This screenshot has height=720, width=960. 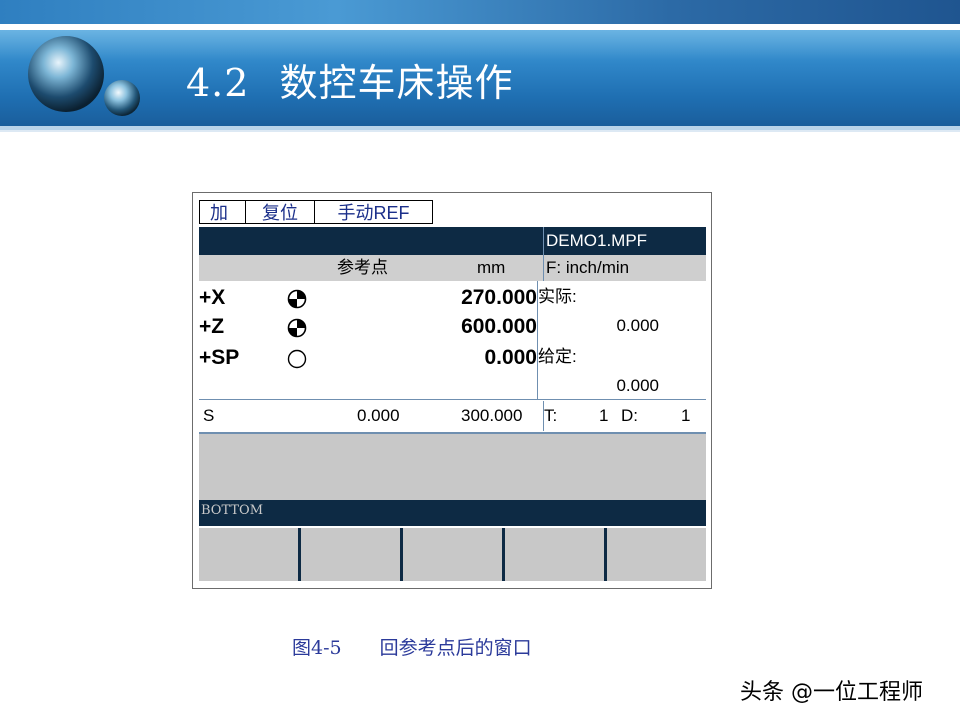 I want to click on spindle-set: 300.000, so click(x=492, y=415).